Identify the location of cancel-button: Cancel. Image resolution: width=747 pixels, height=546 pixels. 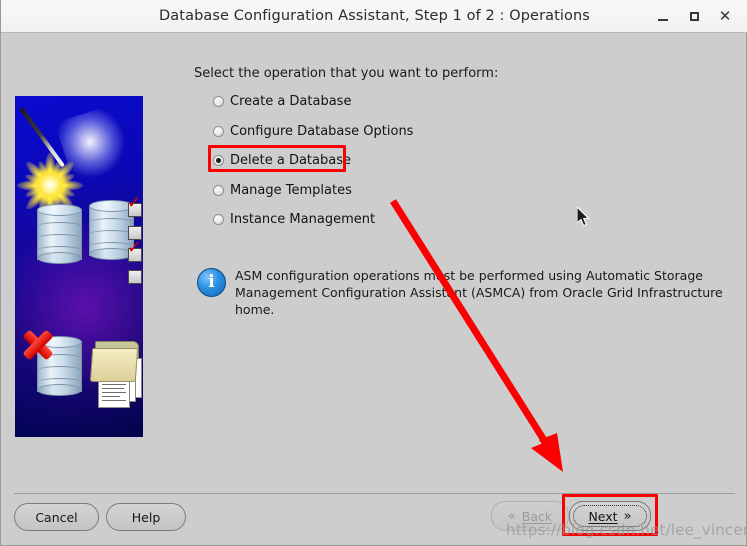
(56, 517).